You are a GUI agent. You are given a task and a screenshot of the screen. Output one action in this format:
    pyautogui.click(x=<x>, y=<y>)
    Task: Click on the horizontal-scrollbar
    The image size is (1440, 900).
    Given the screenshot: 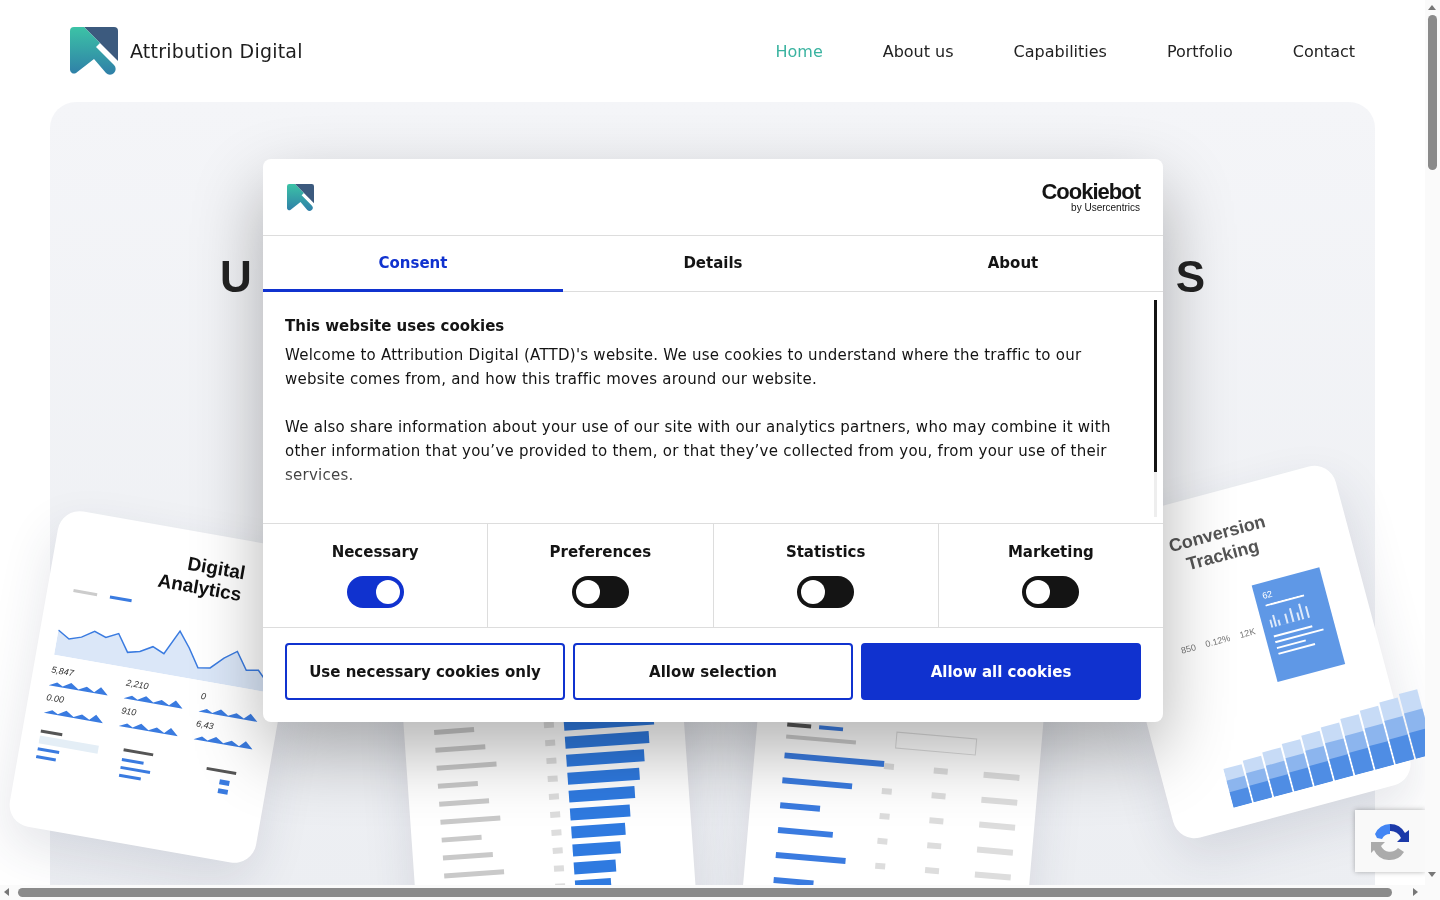 What is the action you would take?
    pyautogui.click(x=720, y=892)
    